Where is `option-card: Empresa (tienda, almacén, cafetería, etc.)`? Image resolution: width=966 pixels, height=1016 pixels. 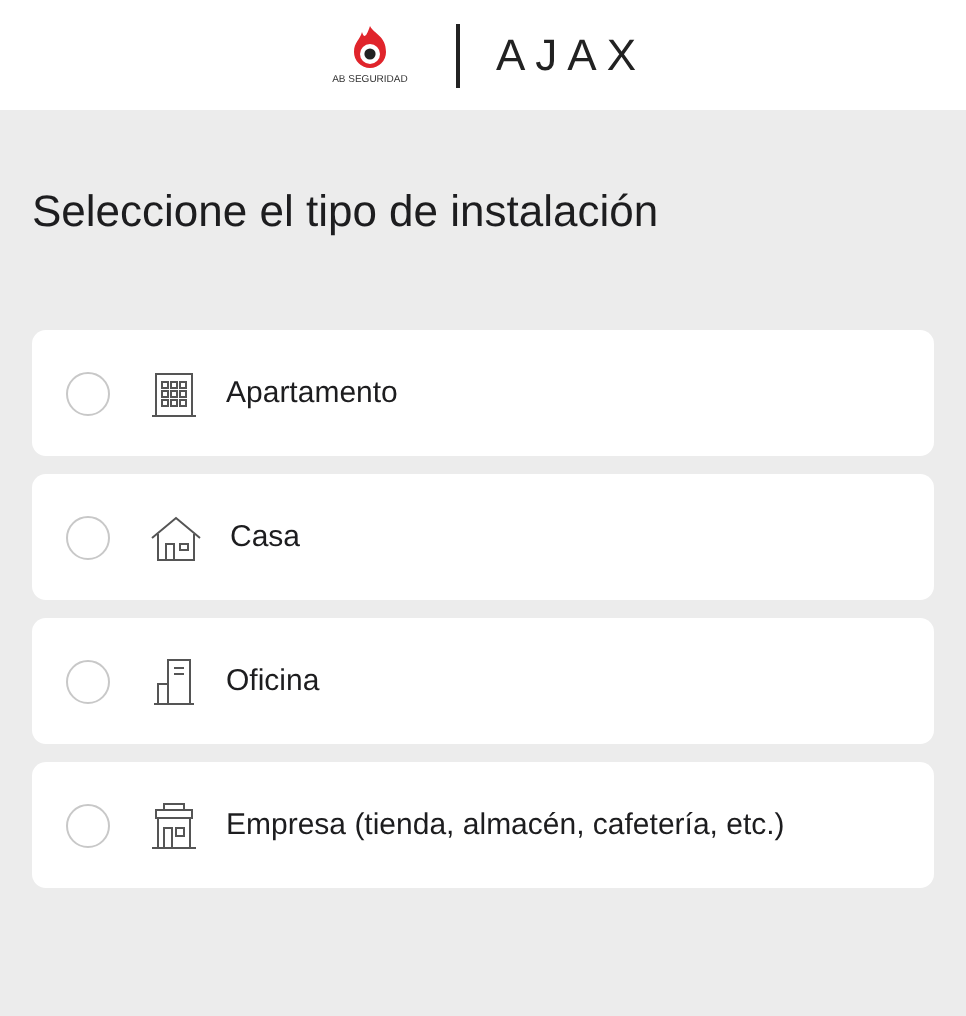 option-card: Empresa (tienda, almacén, cafetería, etc.) is located at coordinates (483, 825).